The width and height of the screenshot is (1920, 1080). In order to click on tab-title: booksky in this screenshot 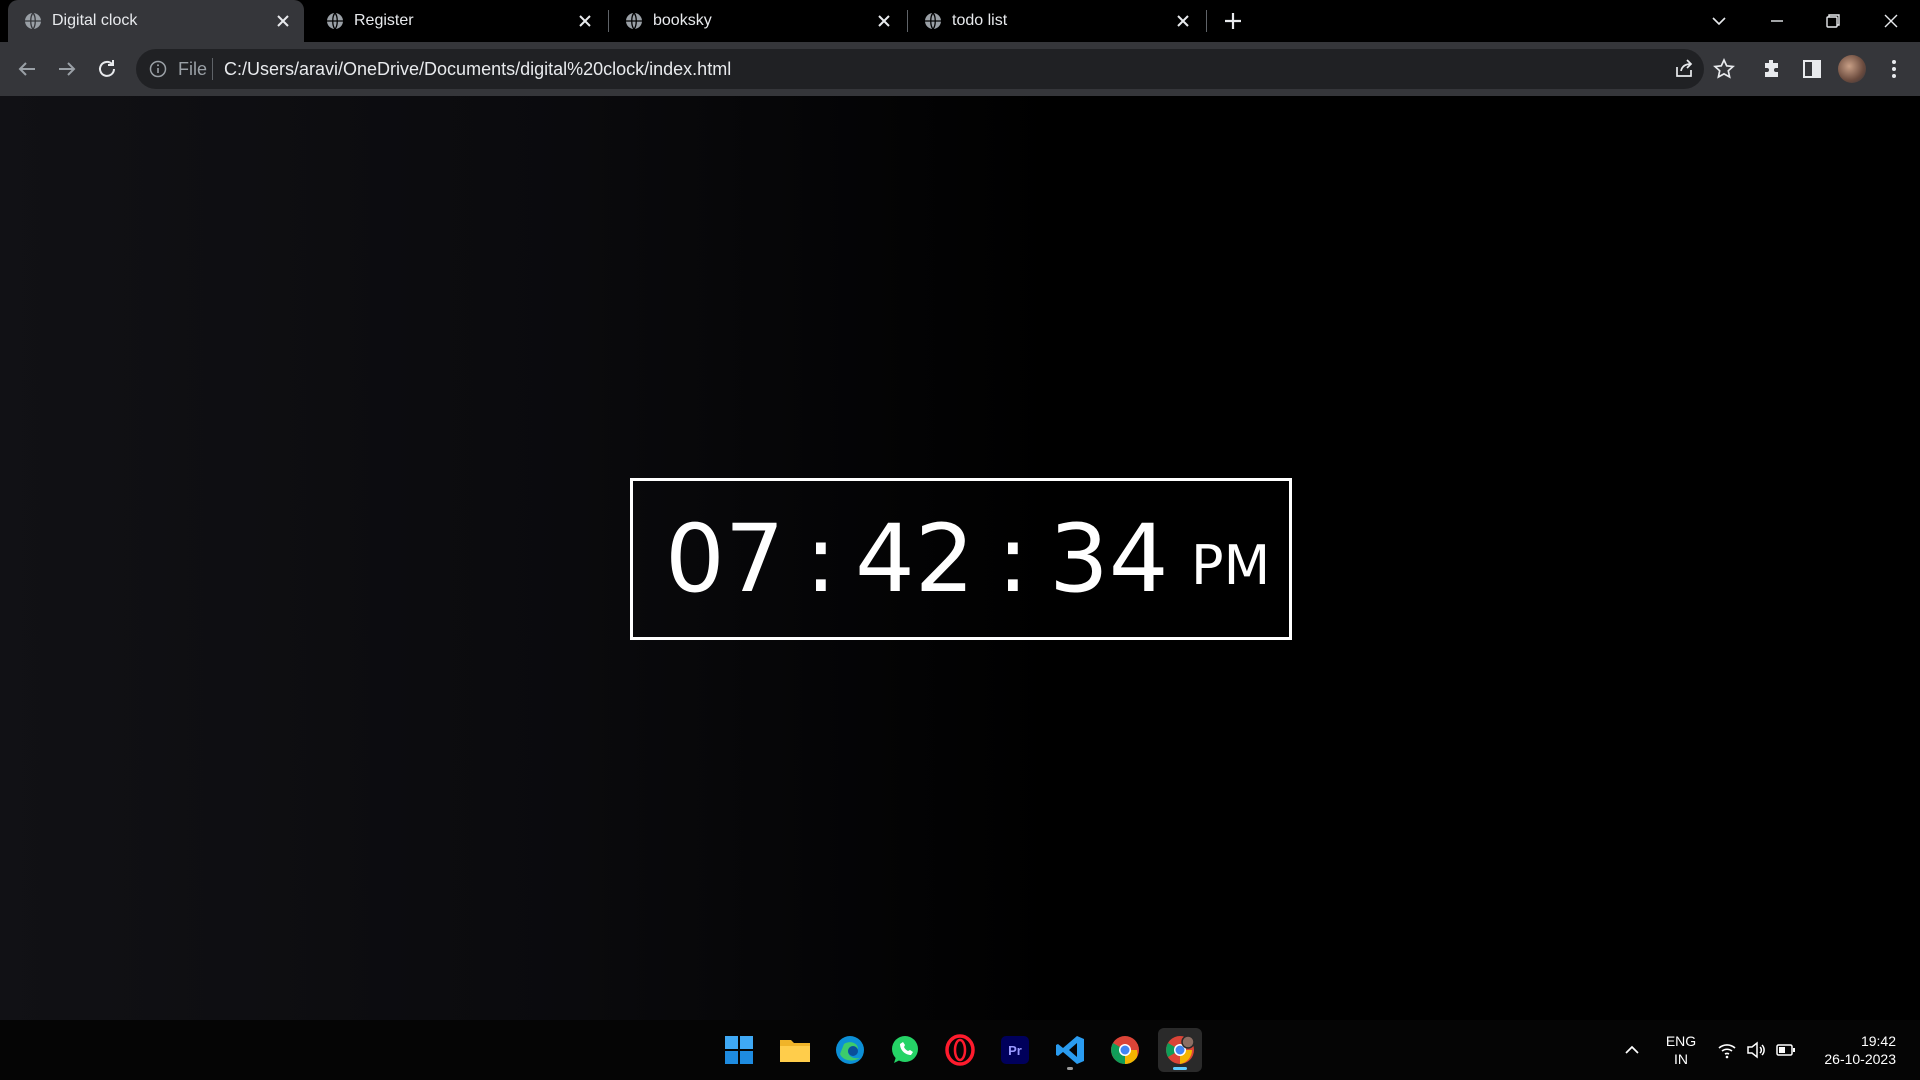, I will do `click(682, 20)`.